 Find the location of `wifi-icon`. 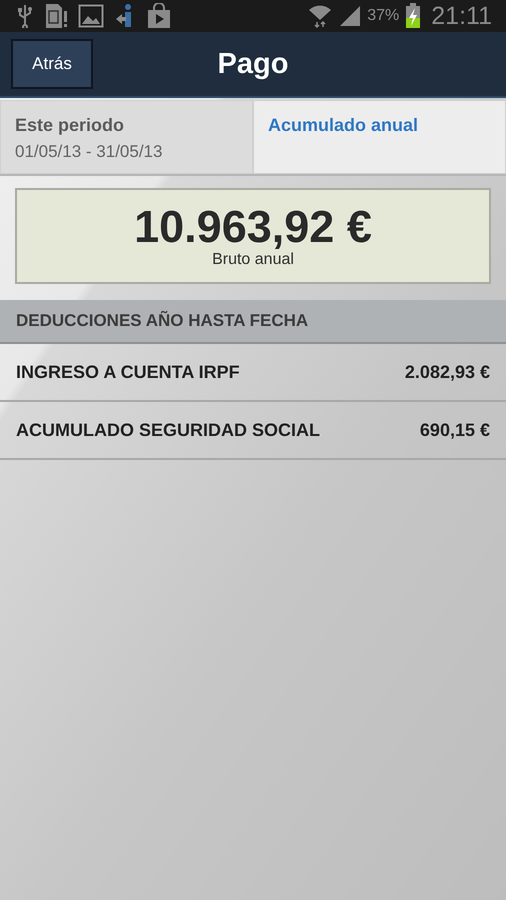

wifi-icon is located at coordinates (320, 16).